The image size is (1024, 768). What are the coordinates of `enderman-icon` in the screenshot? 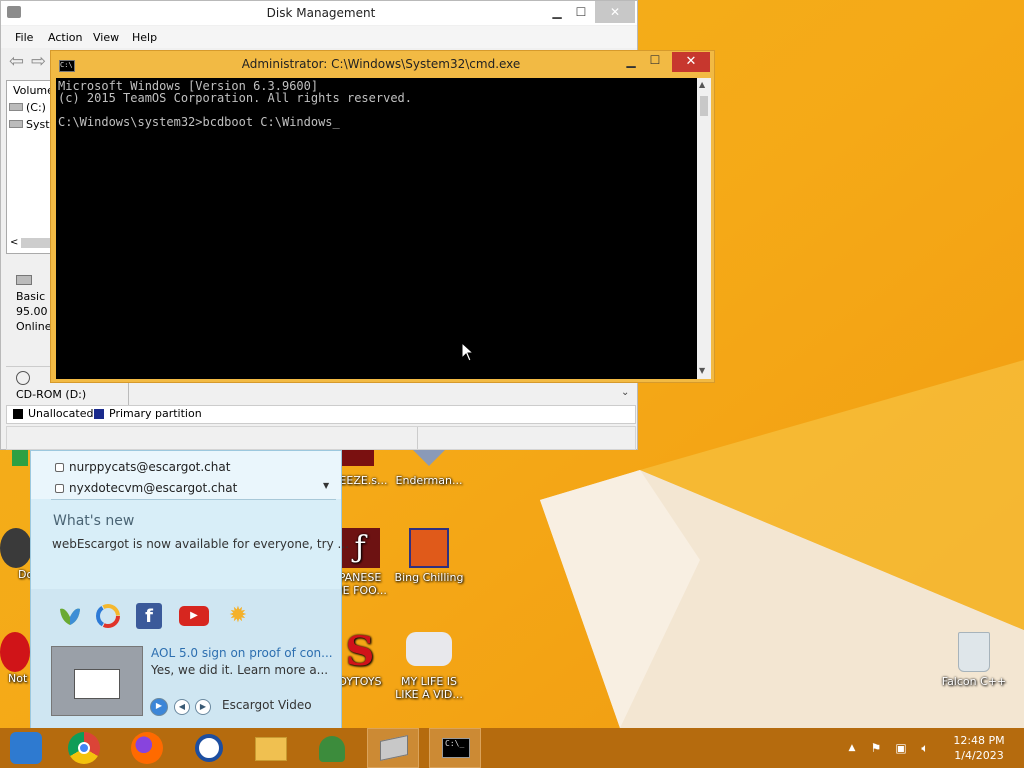 It's located at (429, 458).